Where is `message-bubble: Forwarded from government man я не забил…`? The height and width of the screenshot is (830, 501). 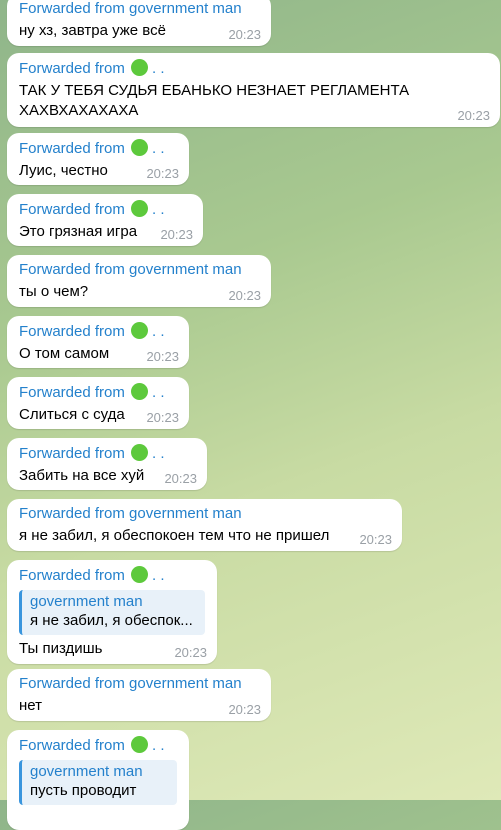 message-bubble: Forwarded from government man я не забил… is located at coordinates (204, 525).